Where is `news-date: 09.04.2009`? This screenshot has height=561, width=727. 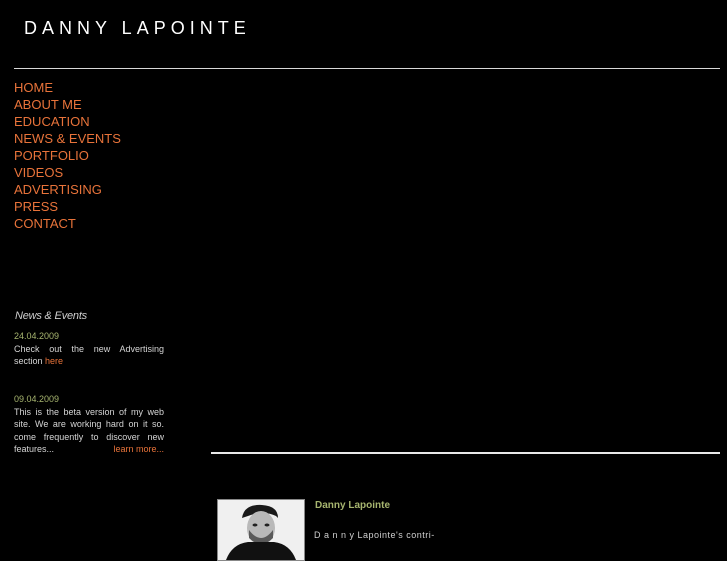 news-date: 09.04.2009 is located at coordinates (37, 399).